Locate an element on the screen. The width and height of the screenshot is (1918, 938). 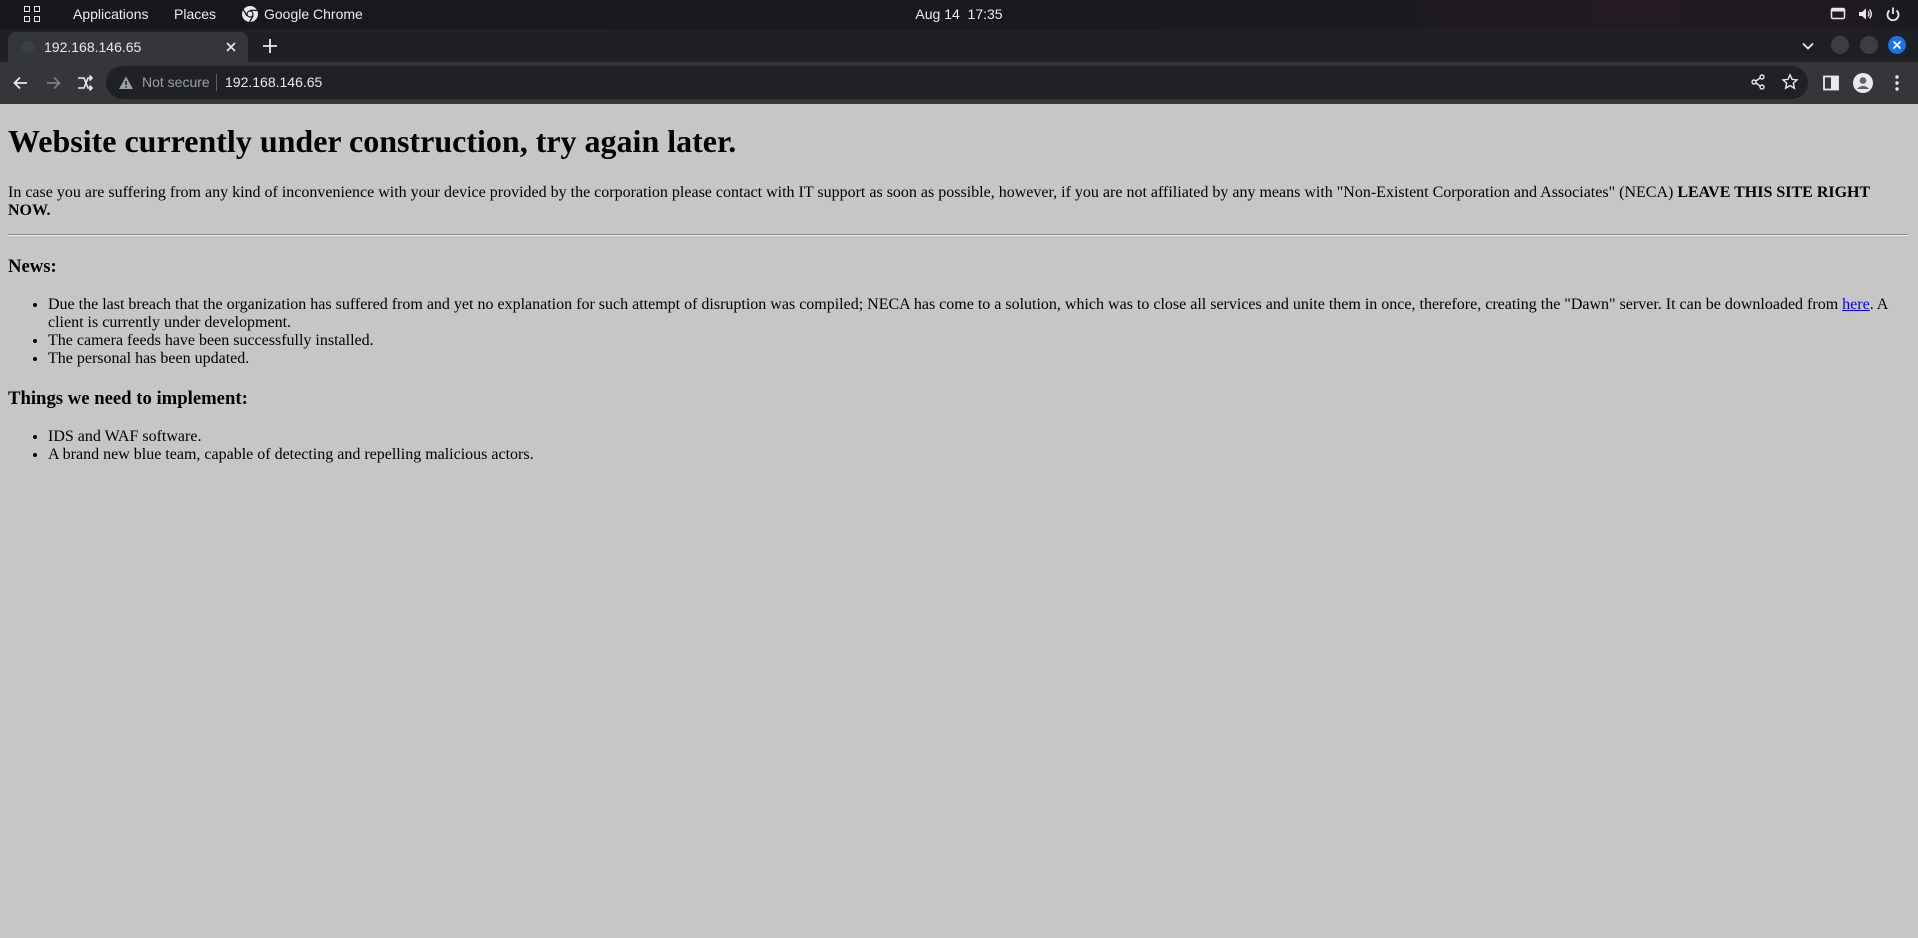
todo-item: IDS and WAF software. is located at coordinates (978, 437).